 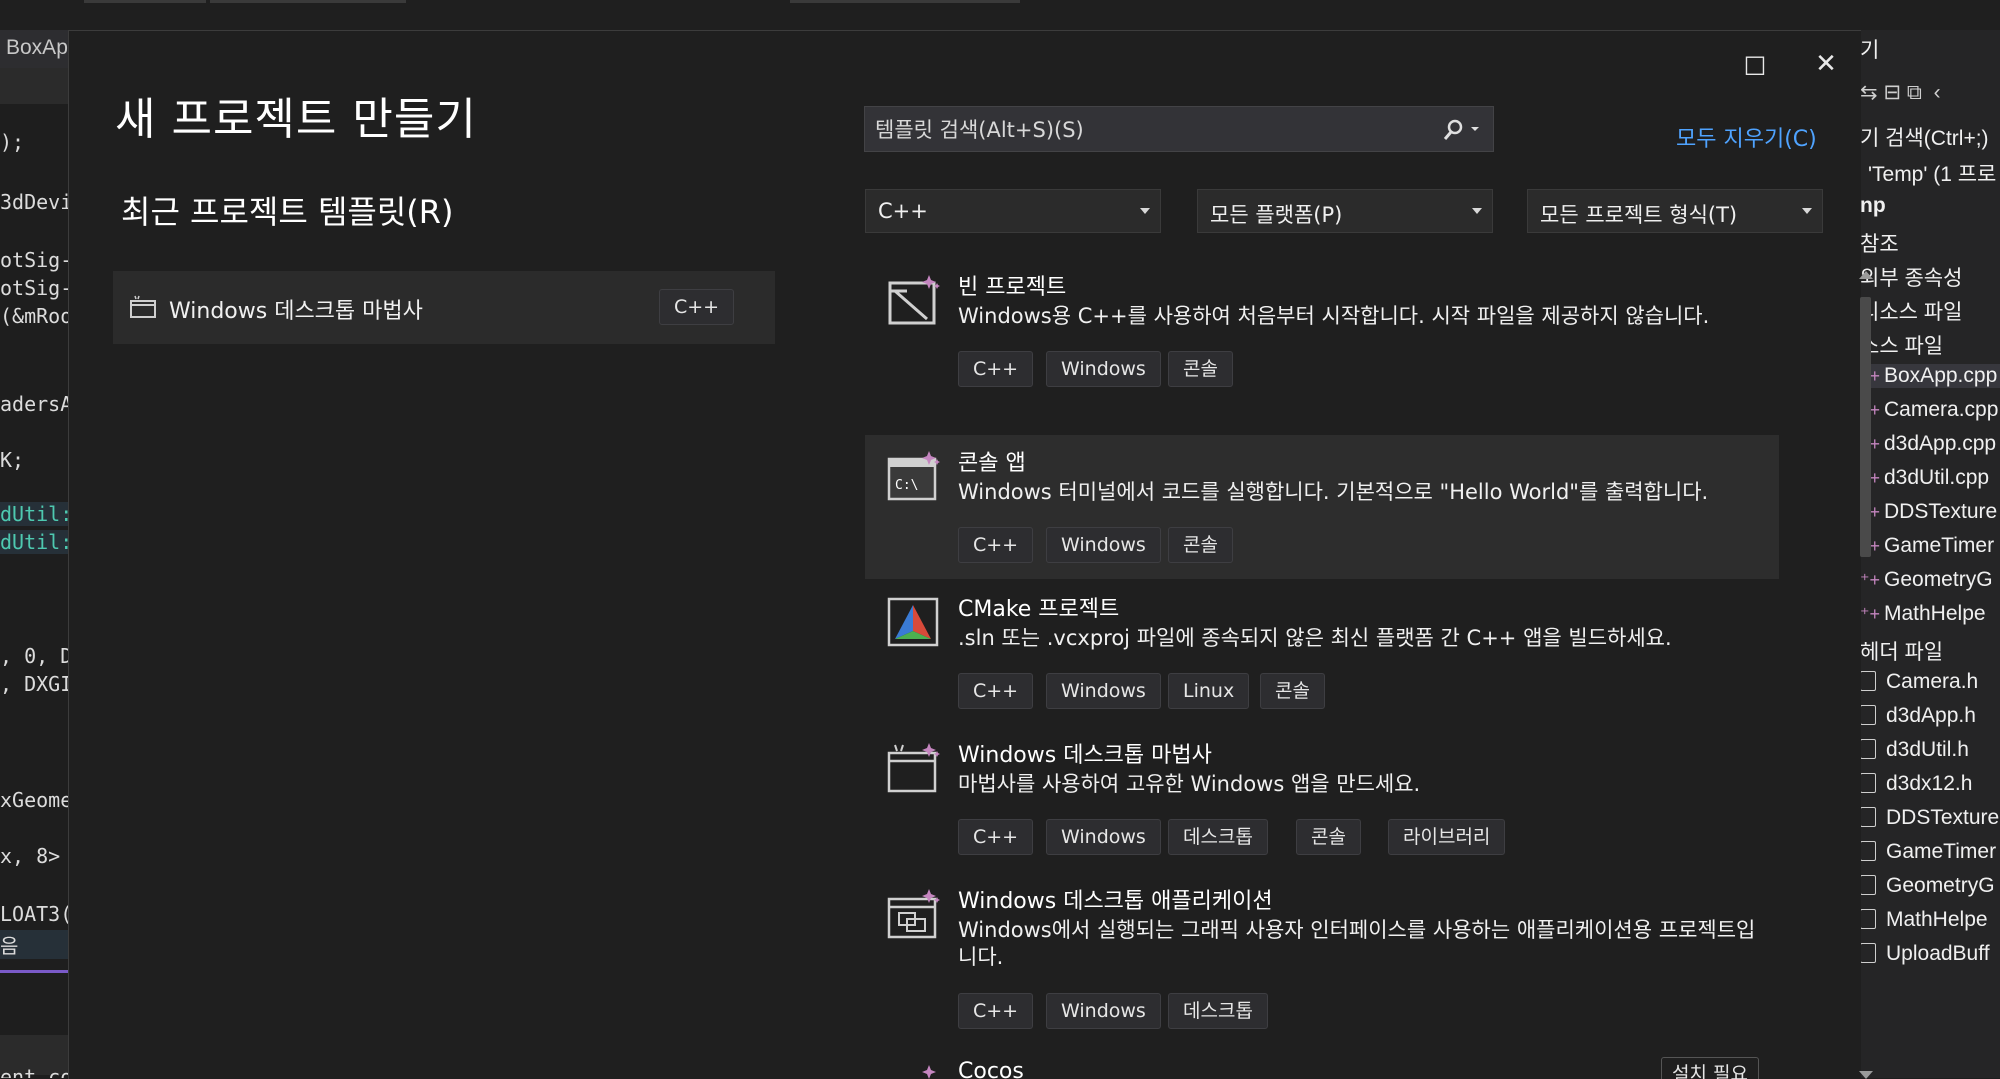 I want to click on editor-tab-title: BoxAp, so click(x=37, y=47).